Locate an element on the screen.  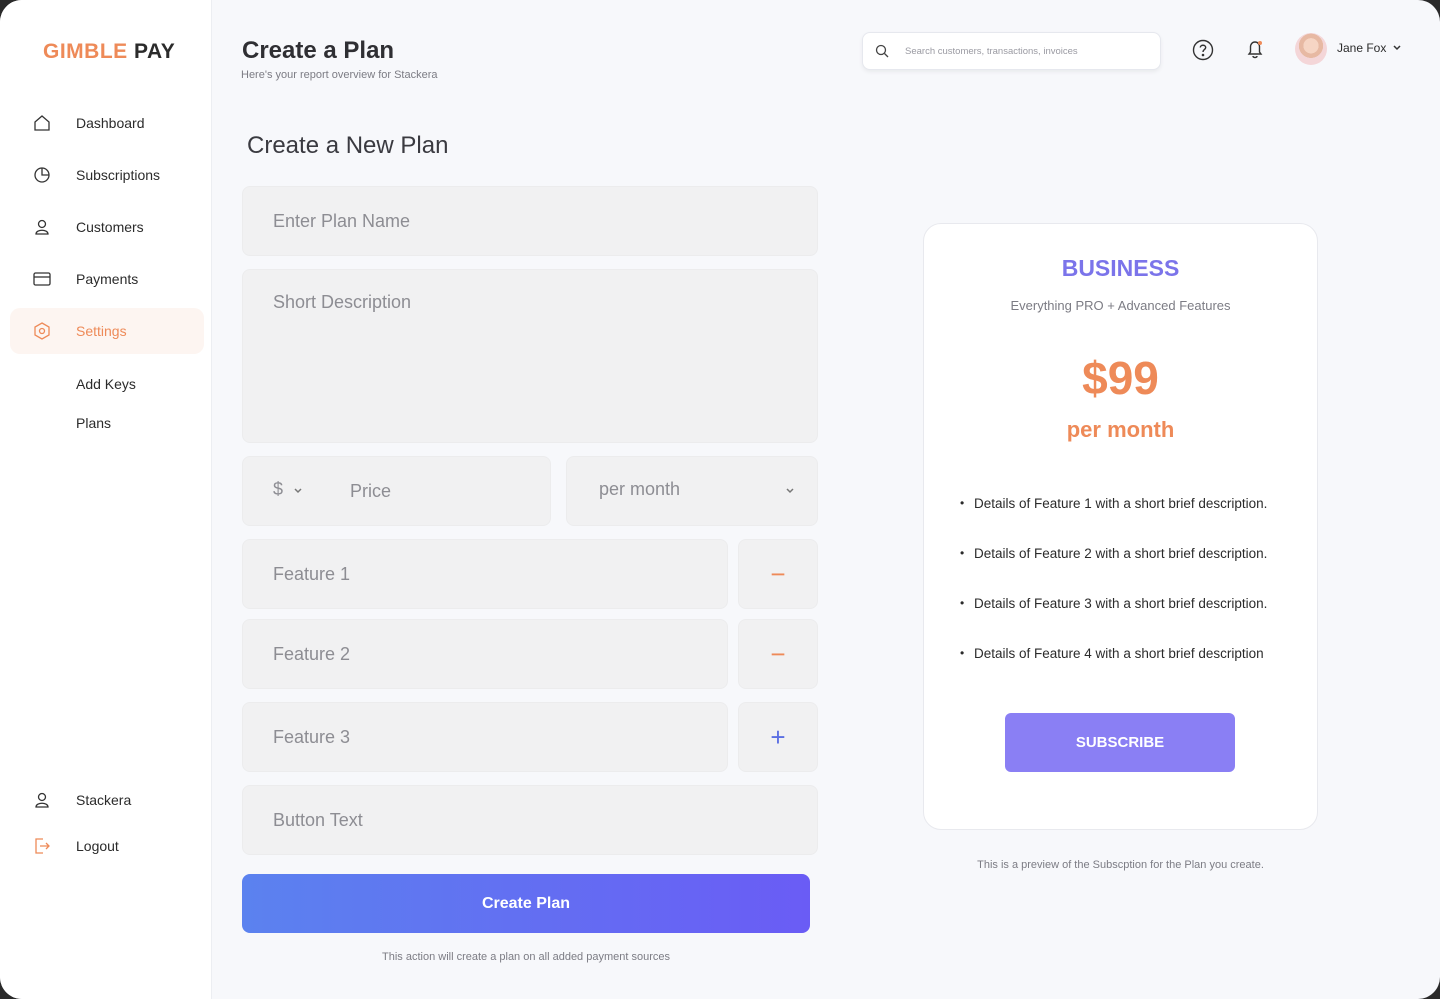
sidebar-item-label: Subscriptions is located at coordinates (118, 175).